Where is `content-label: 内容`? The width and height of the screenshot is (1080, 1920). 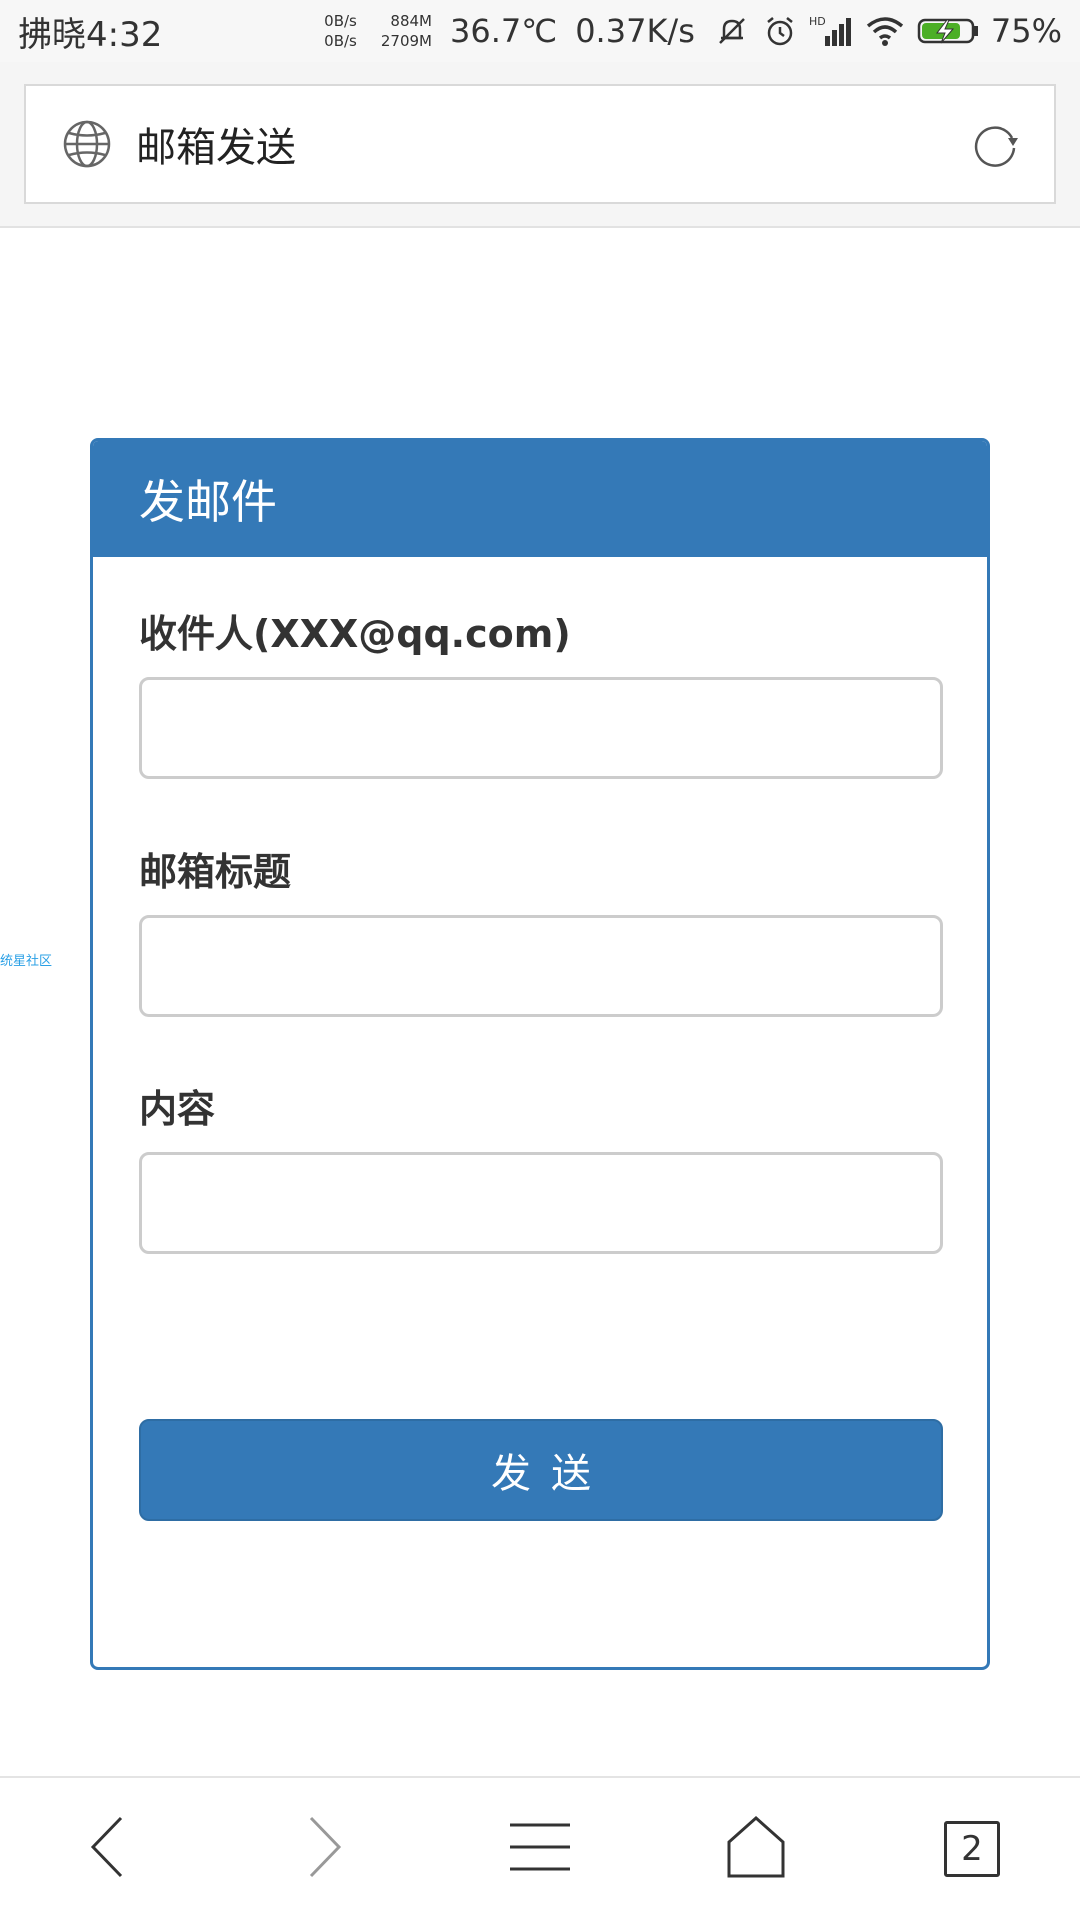 content-label: 内容 is located at coordinates (177, 1109).